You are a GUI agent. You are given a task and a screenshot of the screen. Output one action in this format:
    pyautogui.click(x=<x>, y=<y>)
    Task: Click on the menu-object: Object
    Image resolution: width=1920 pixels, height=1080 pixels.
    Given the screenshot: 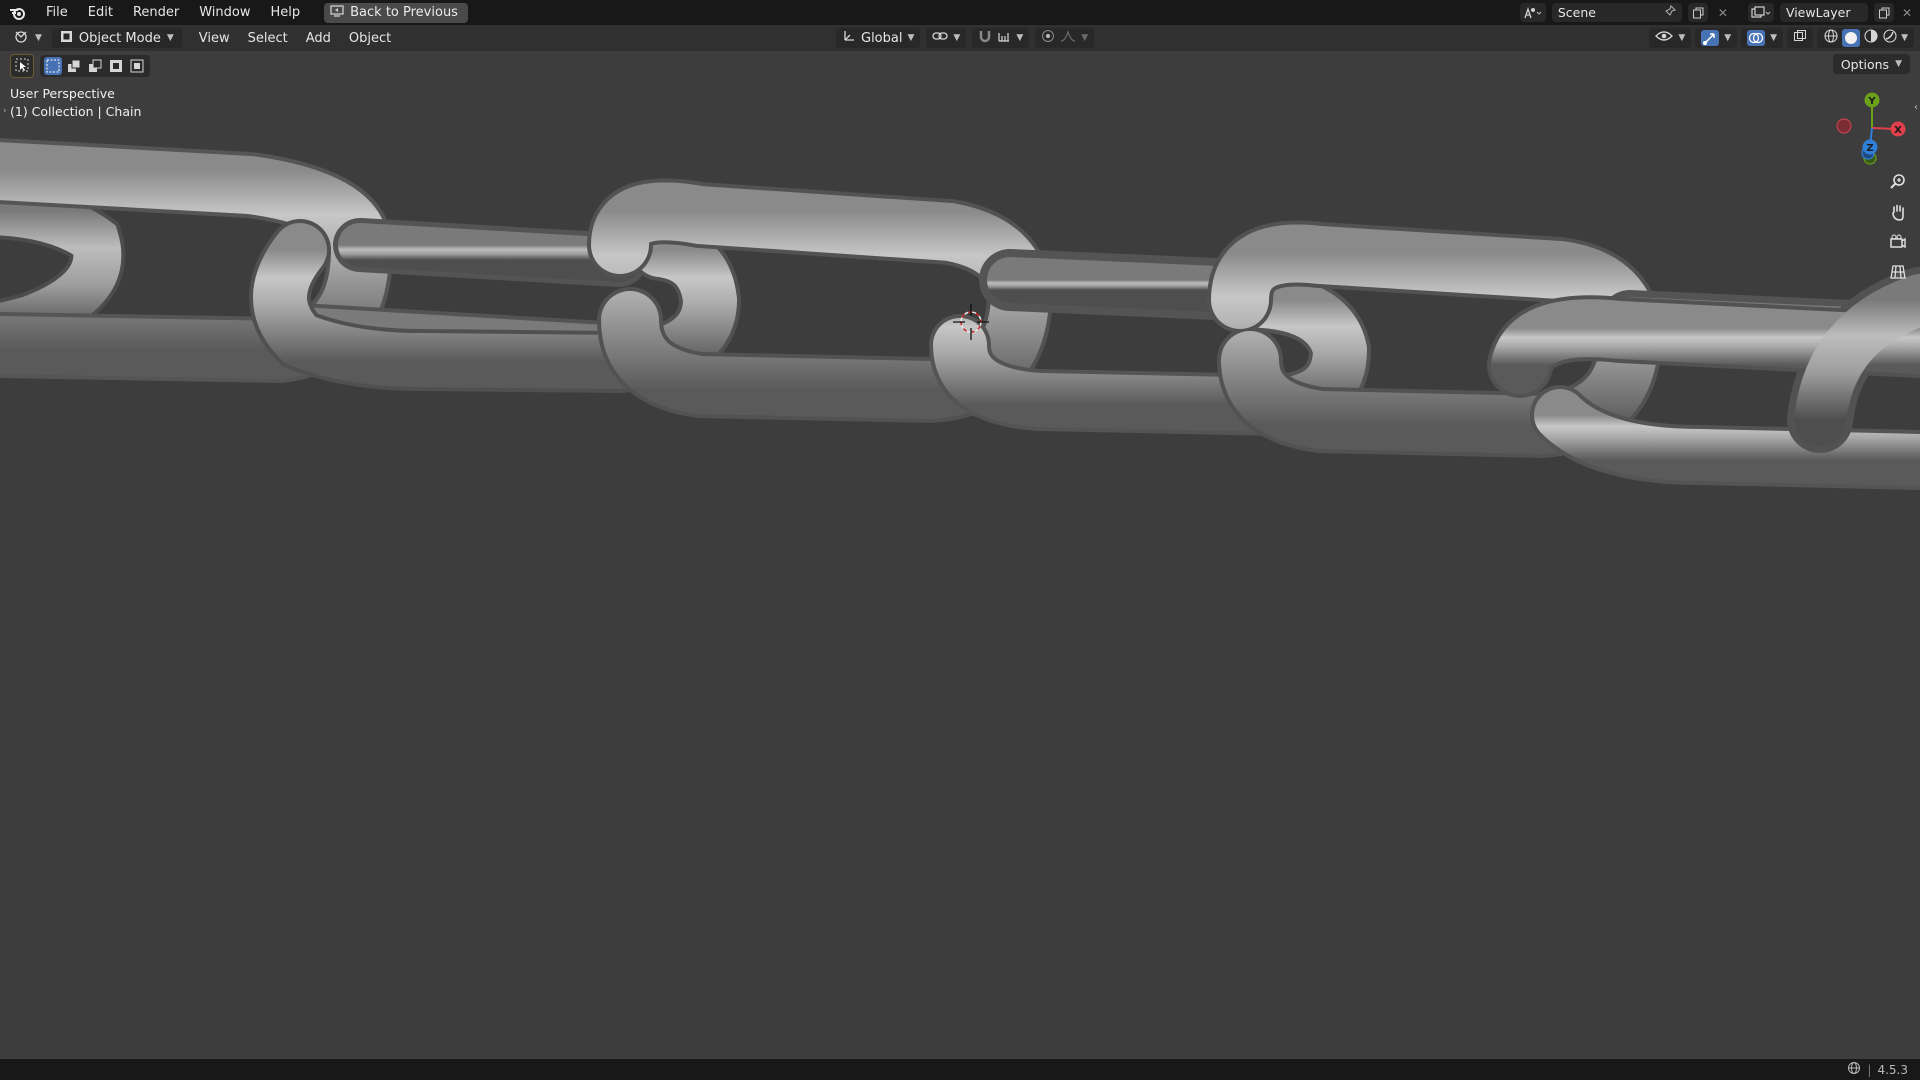 What is the action you would take?
    pyautogui.click(x=370, y=38)
    